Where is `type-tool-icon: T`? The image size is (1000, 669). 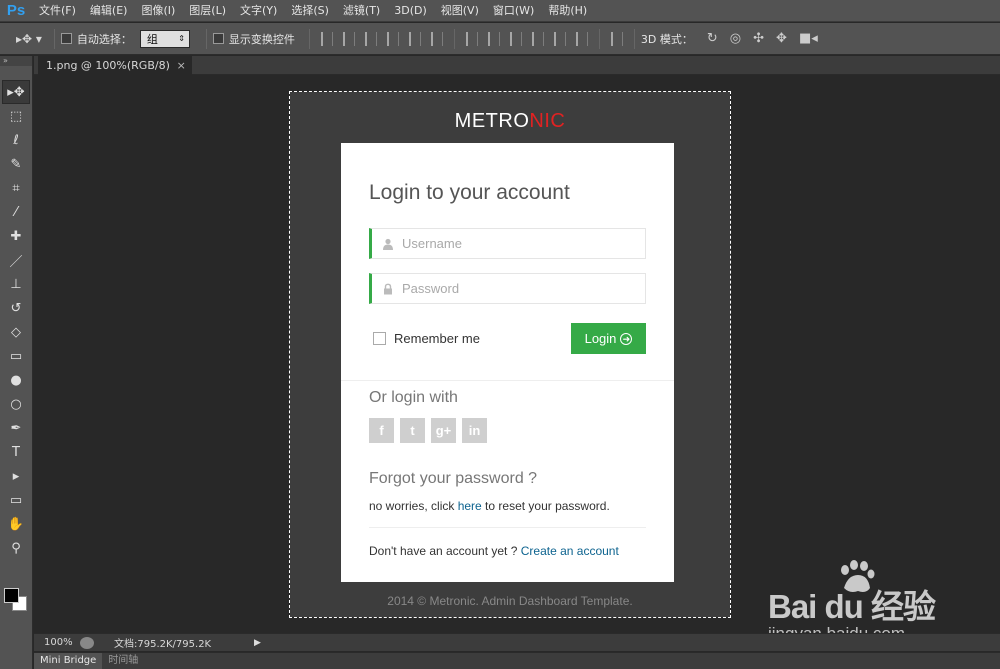 type-tool-icon: T is located at coordinates (16, 452).